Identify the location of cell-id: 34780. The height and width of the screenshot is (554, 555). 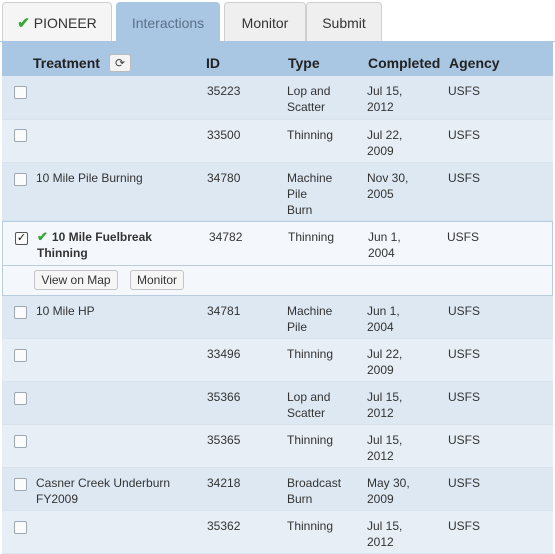
(224, 178).